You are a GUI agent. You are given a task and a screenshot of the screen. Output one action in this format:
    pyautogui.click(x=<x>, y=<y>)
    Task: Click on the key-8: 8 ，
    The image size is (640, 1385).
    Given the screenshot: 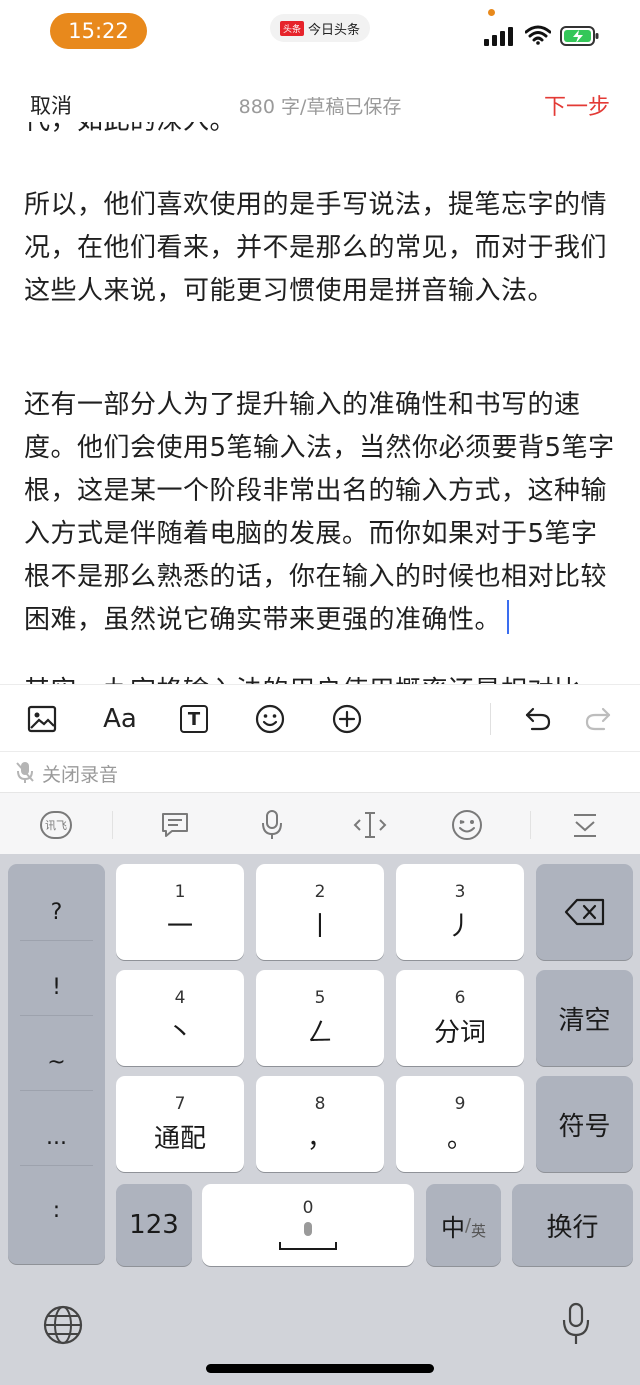 What is the action you would take?
    pyautogui.click(x=320, y=1124)
    